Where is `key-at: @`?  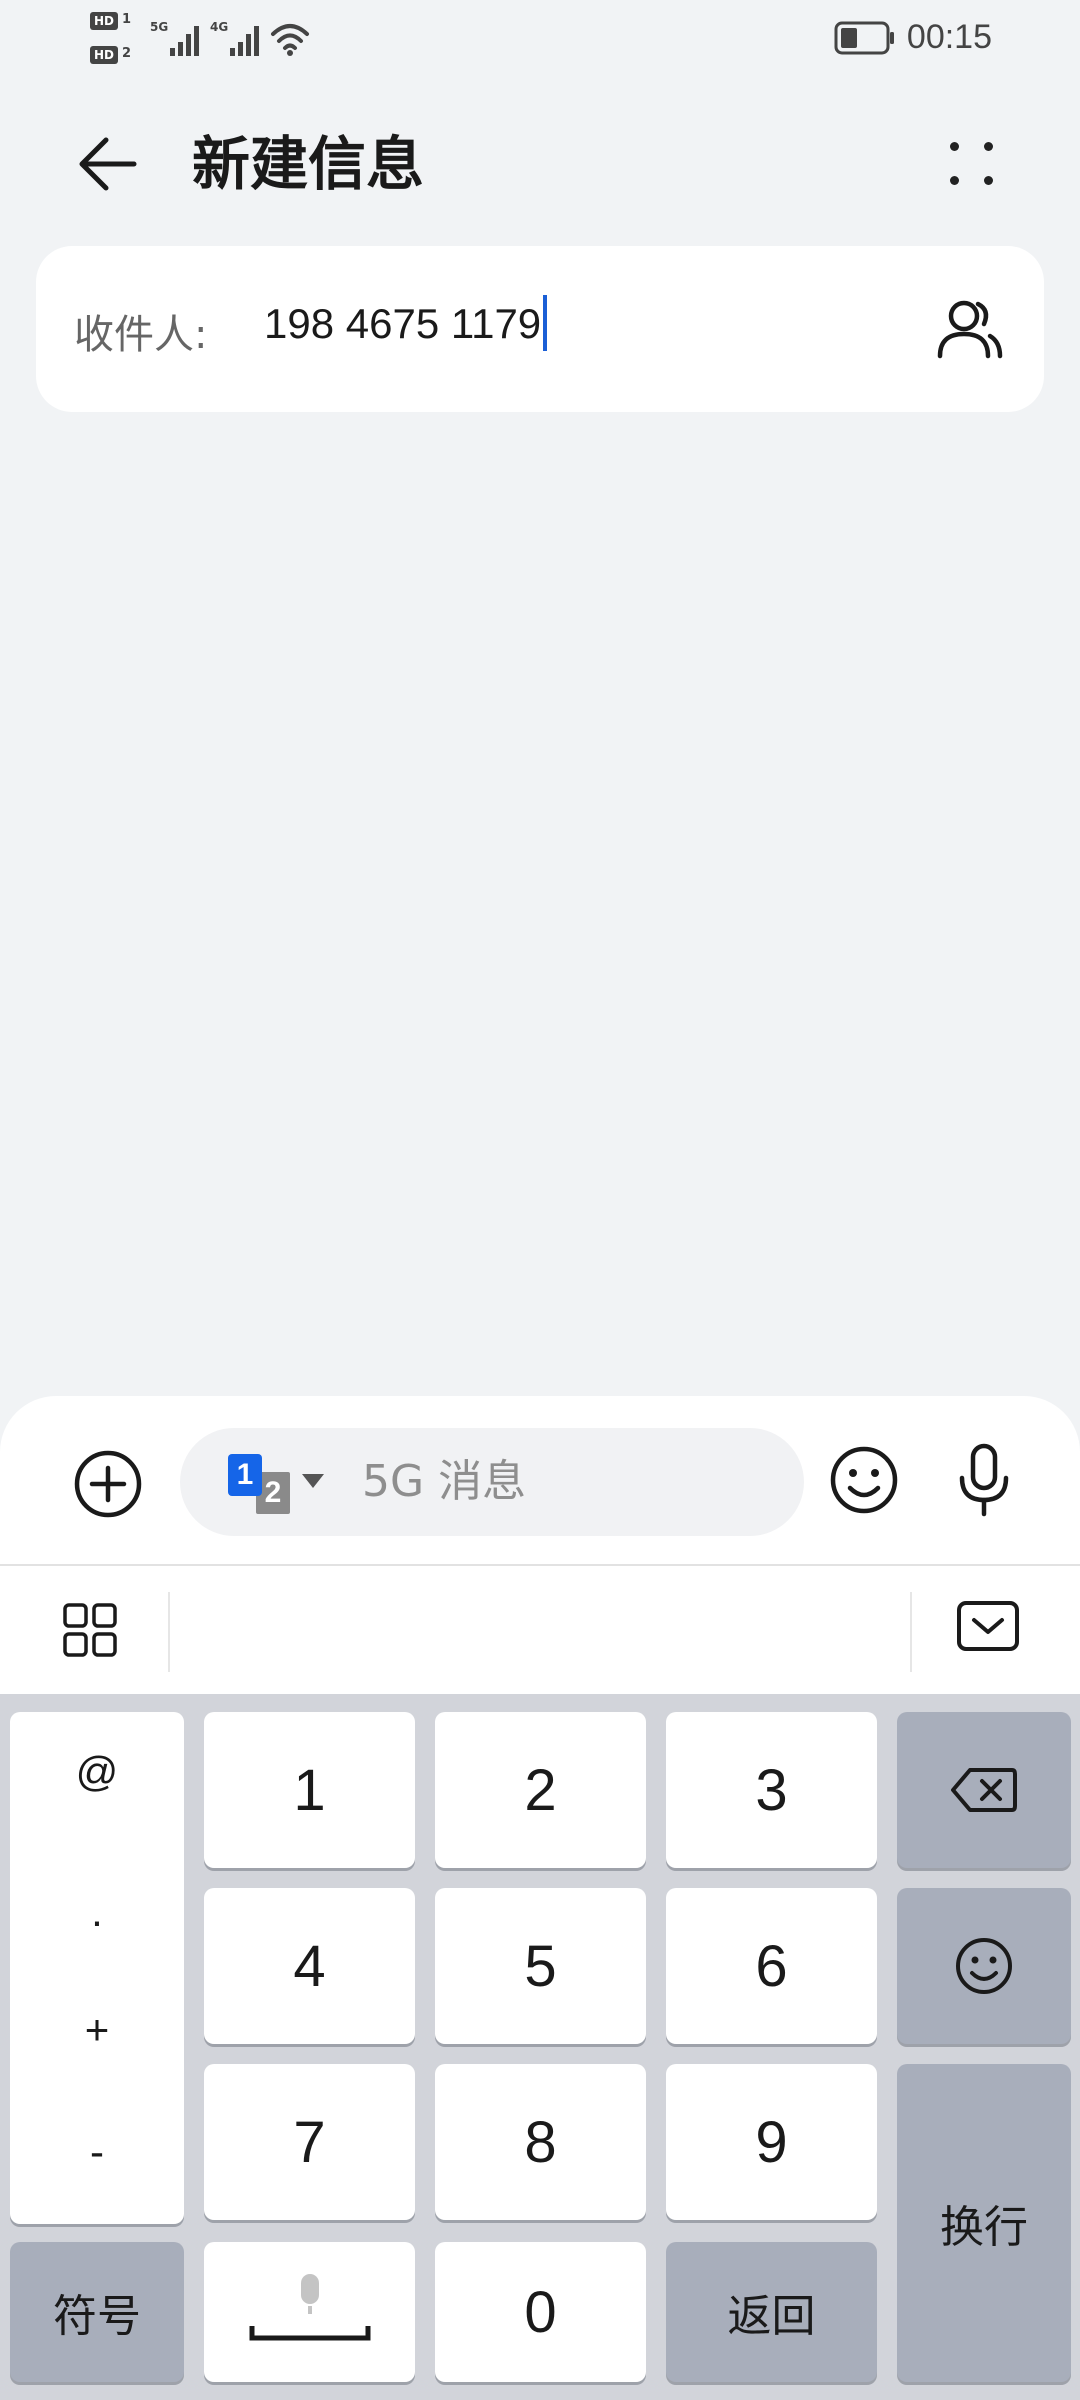
key-at: @ is located at coordinates (97, 1772).